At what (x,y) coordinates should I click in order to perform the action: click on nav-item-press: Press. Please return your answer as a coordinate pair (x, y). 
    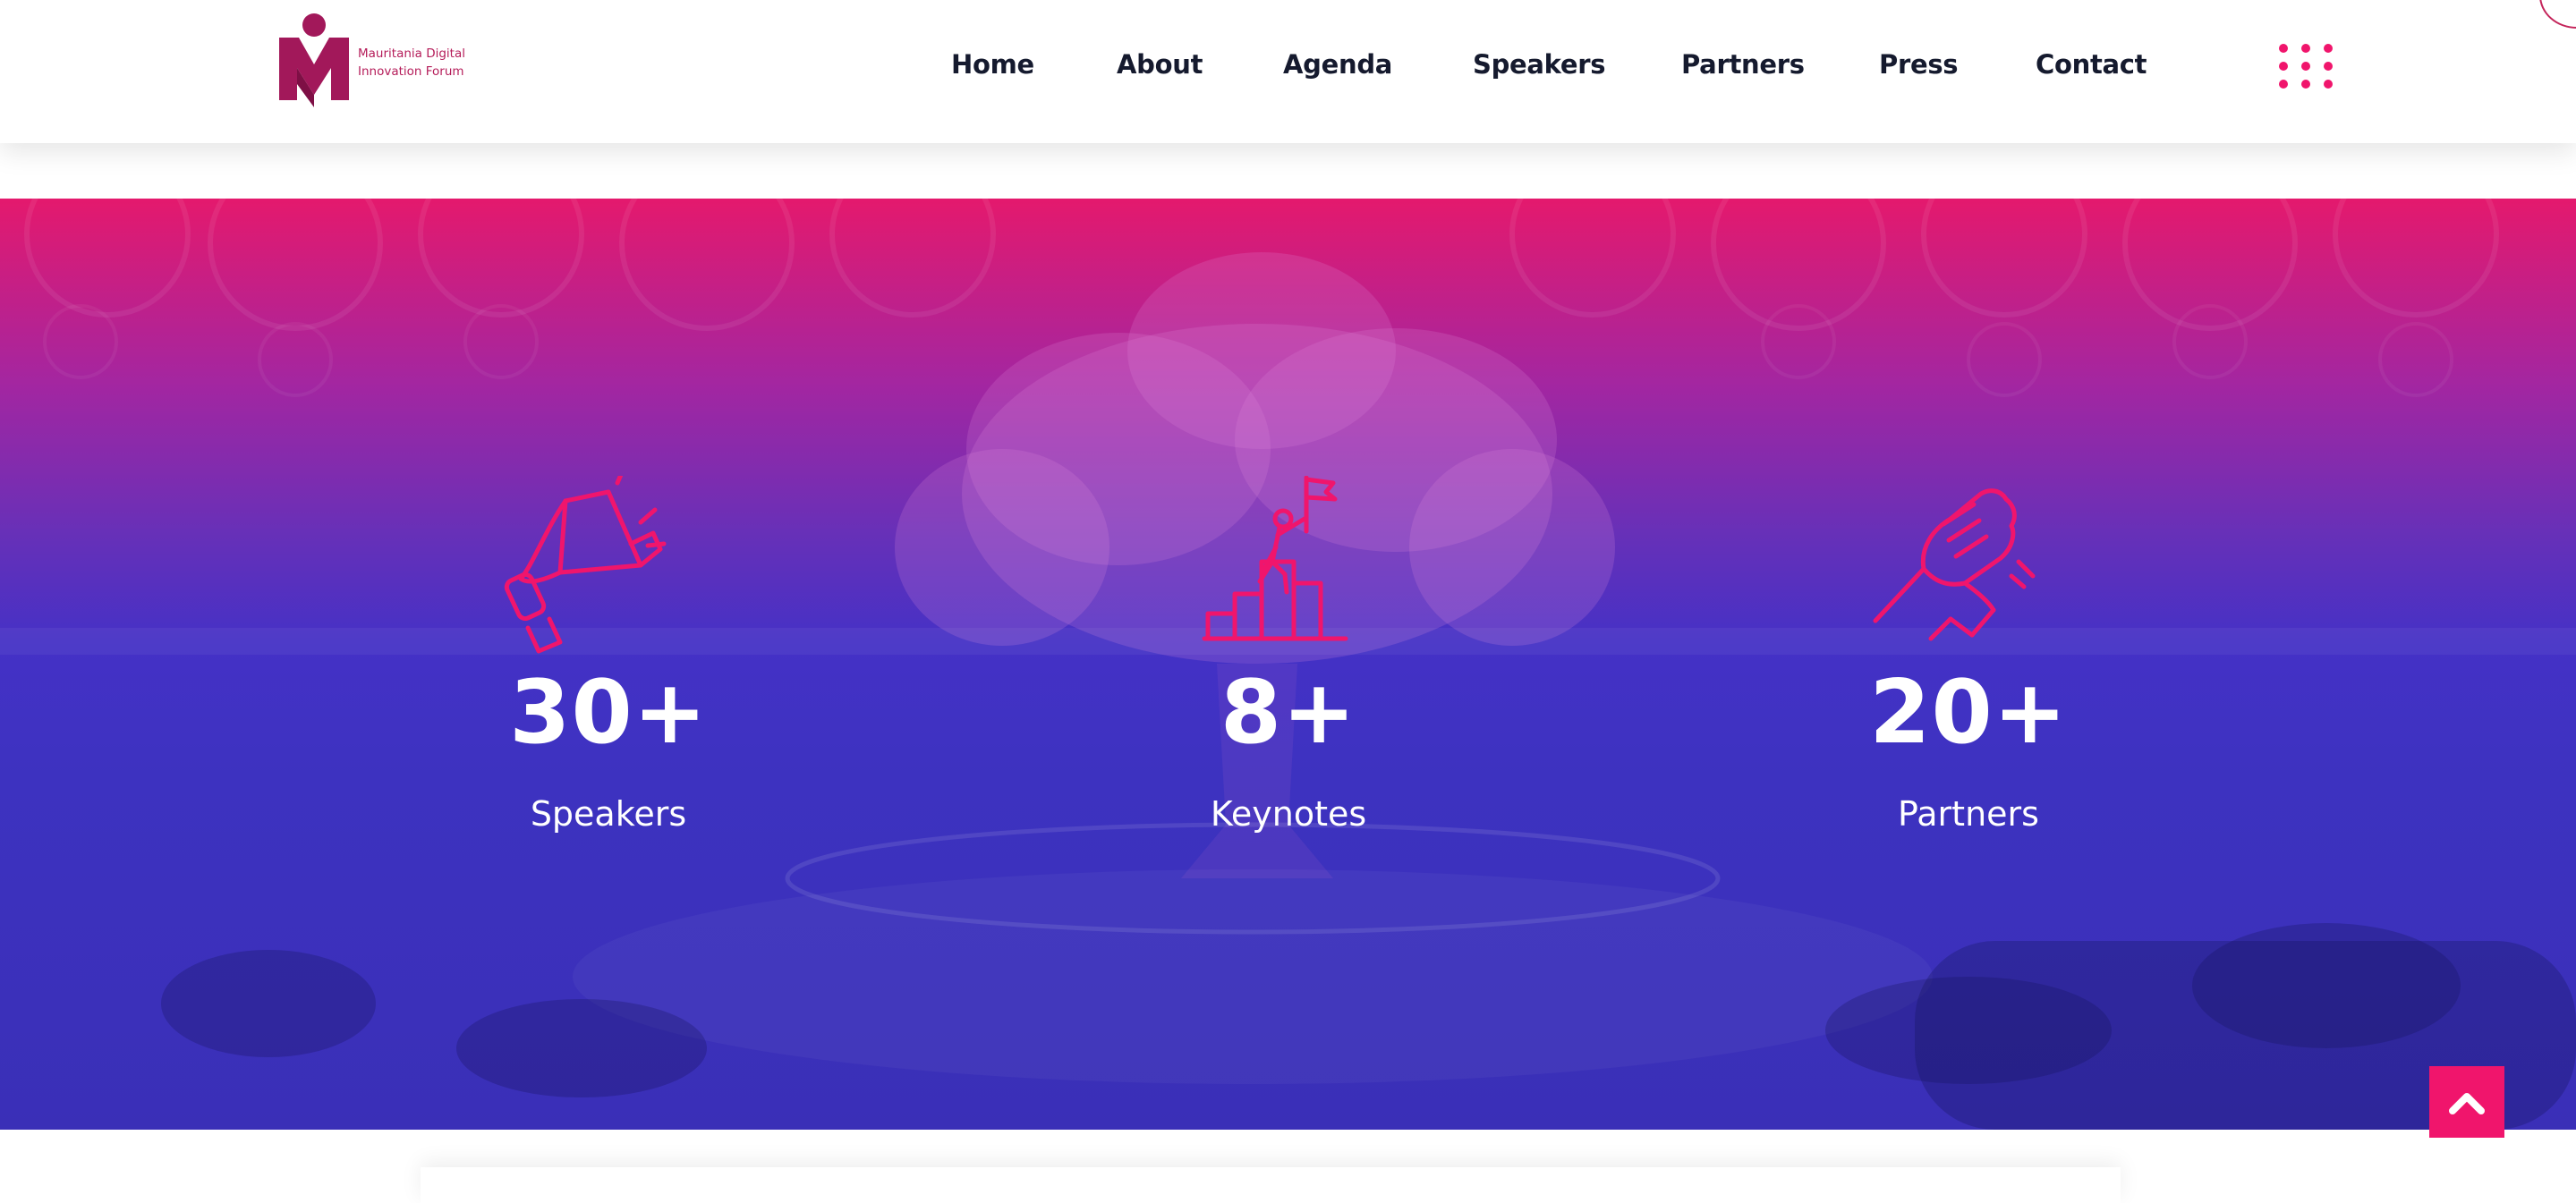
    Looking at the image, I should click on (1919, 64).